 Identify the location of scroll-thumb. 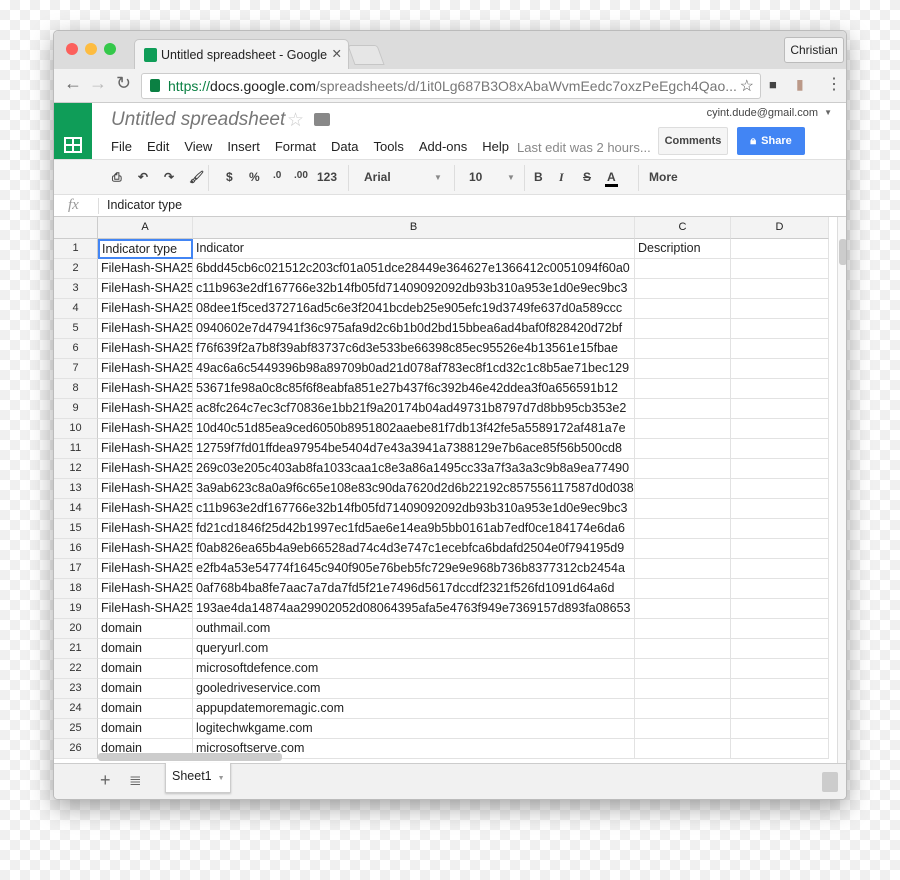
(842, 252).